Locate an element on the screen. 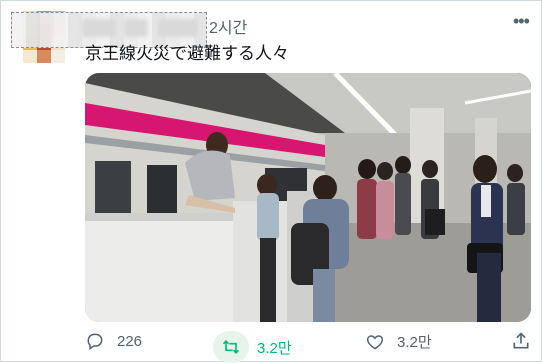 The image size is (542, 363). like-count: 3.2만 is located at coordinates (414, 342).